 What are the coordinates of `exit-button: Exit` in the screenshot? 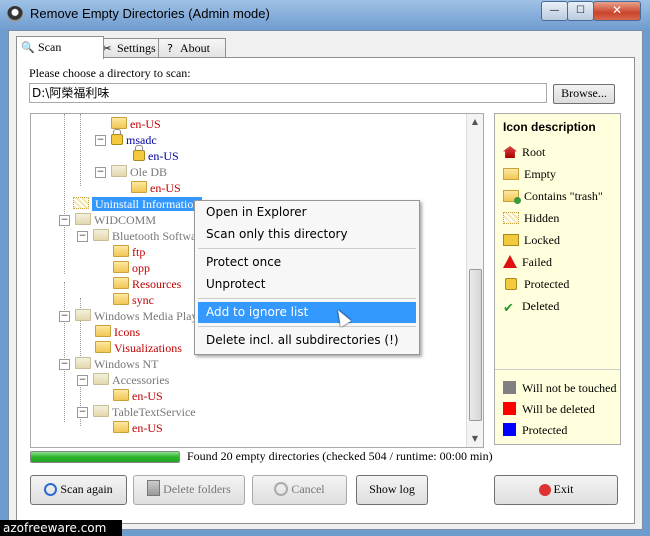 It's located at (556, 490).